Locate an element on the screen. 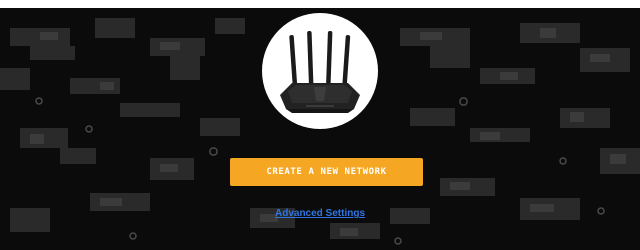  router-image is located at coordinates (320, 71).